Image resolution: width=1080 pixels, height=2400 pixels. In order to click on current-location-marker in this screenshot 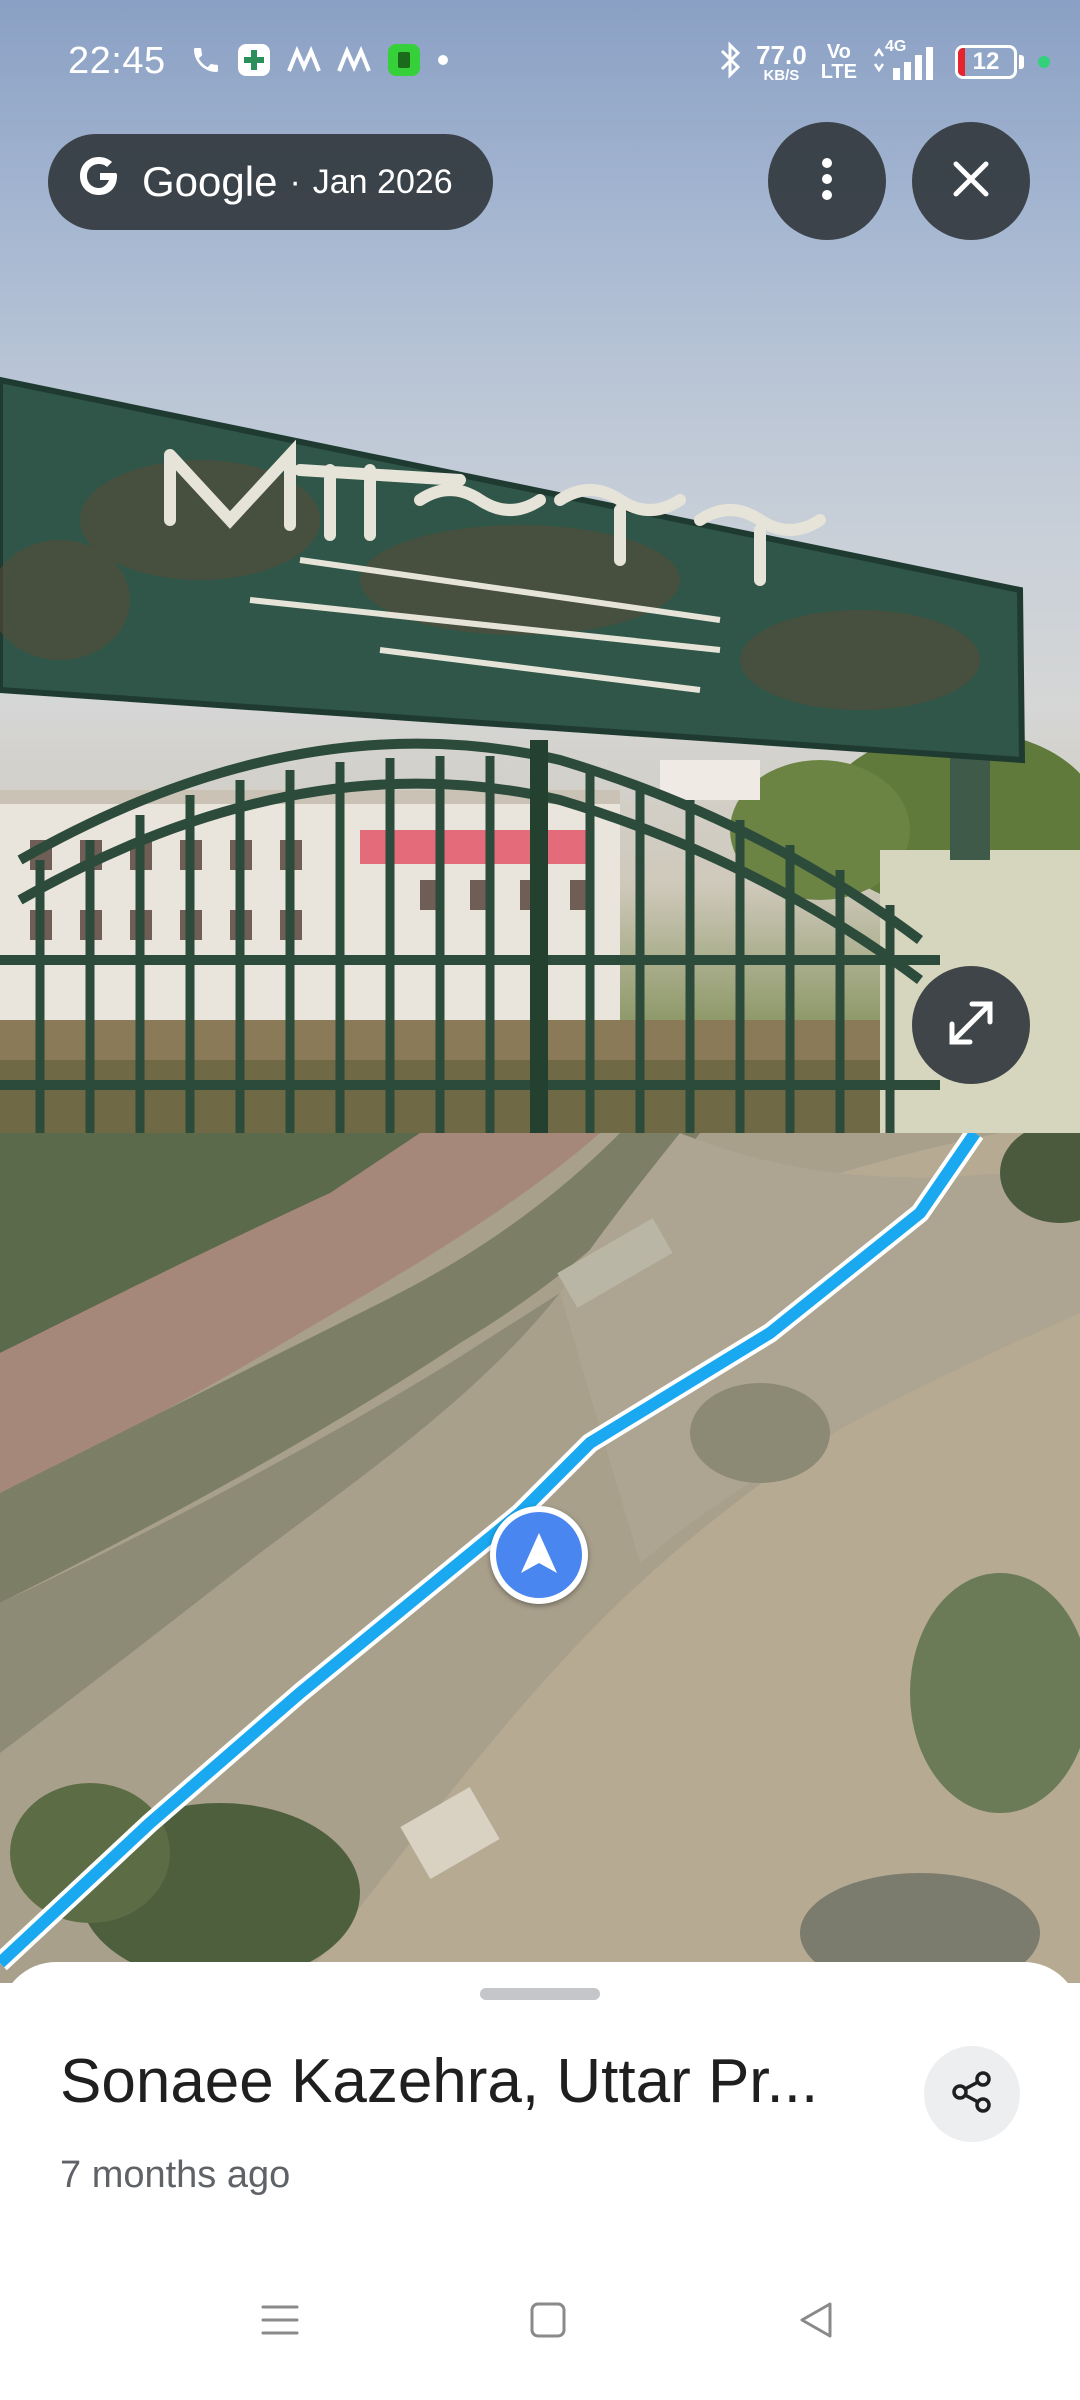, I will do `click(539, 1555)`.